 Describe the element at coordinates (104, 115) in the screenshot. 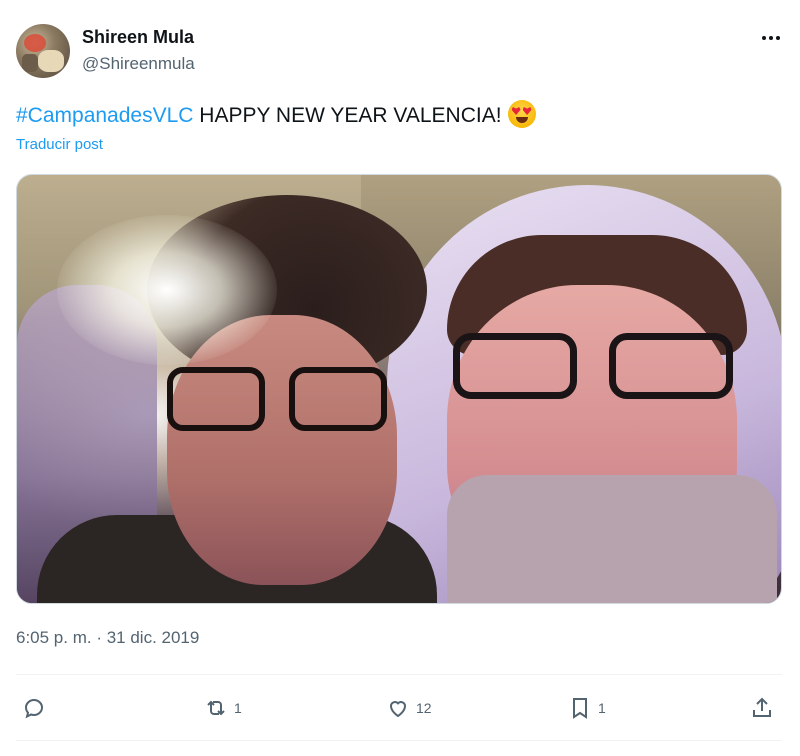

I see `hashtag-link: #CampanadesVLC` at that location.